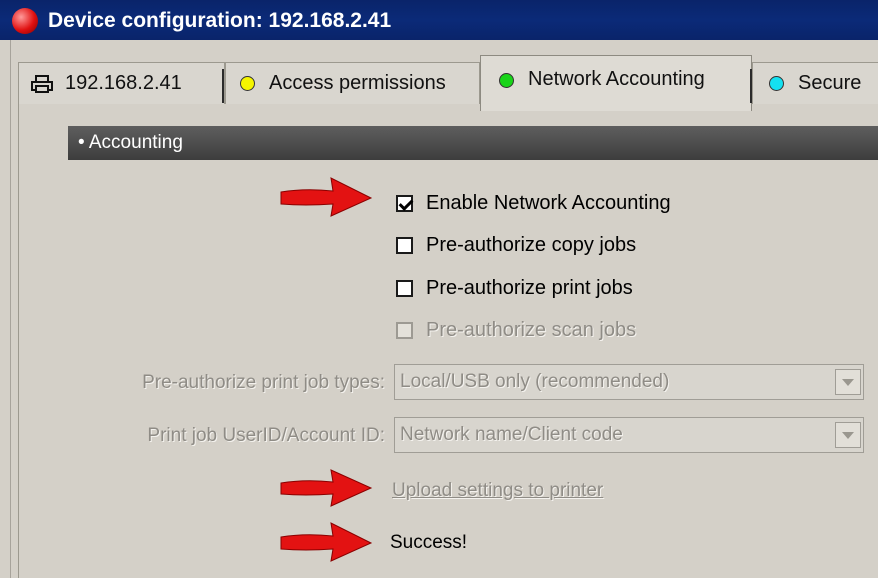 Image resolution: width=878 pixels, height=578 pixels. I want to click on select-value: Network name/Client code, so click(511, 434).